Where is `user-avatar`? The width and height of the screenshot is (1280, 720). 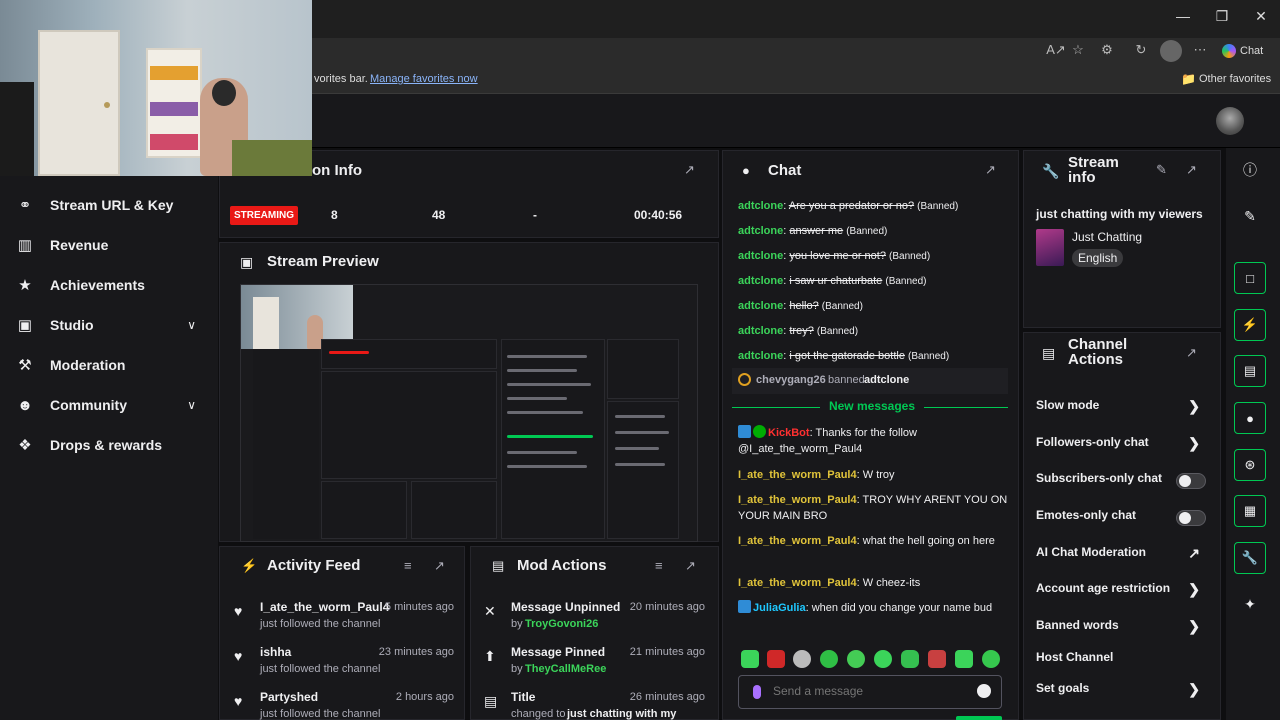
user-avatar is located at coordinates (1230, 121).